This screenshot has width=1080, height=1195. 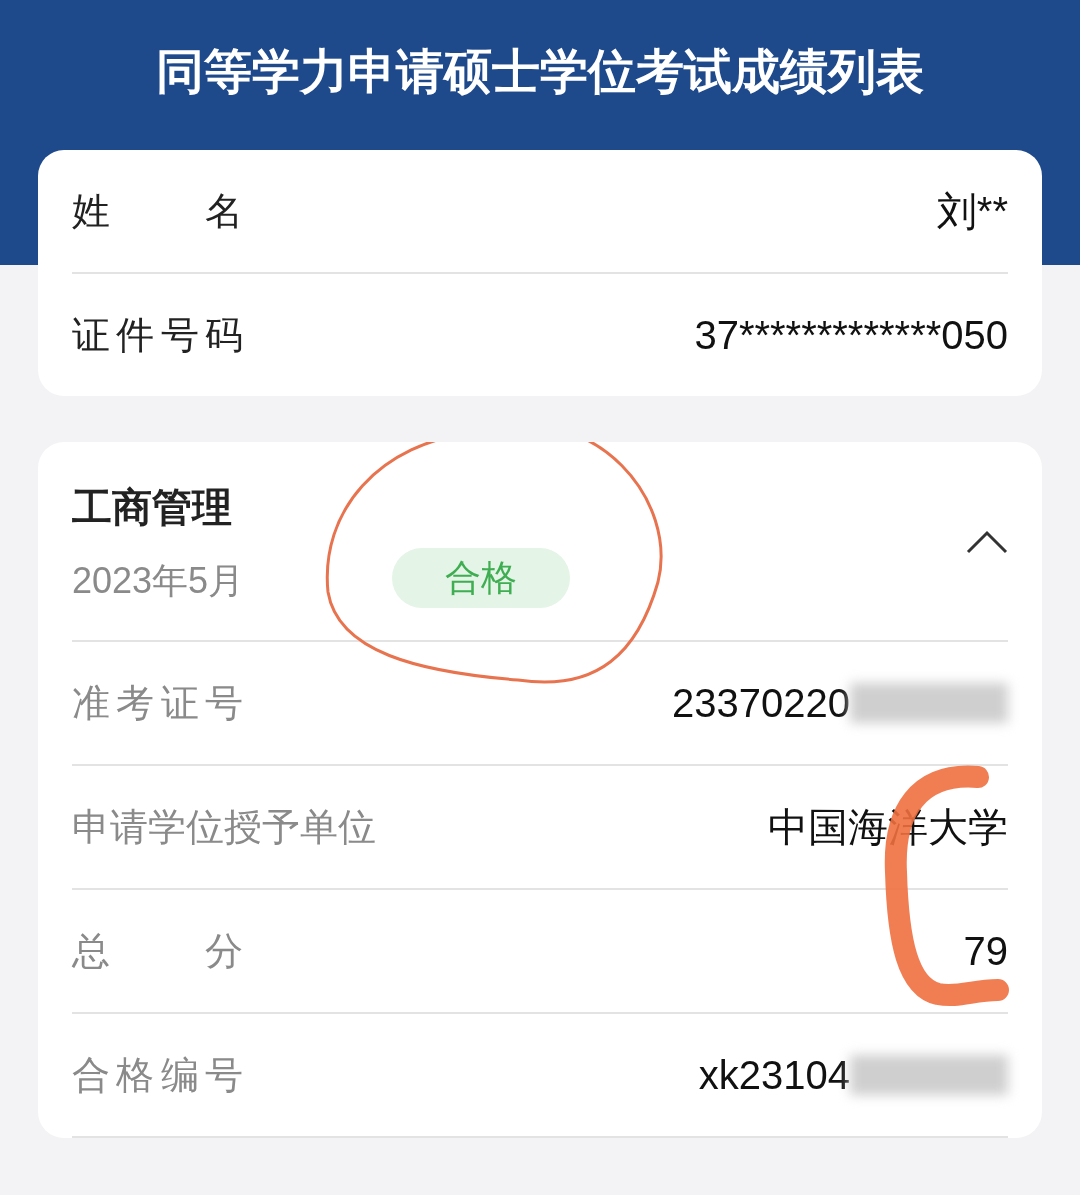 What do you see at coordinates (774, 1075) in the screenshot?
I see `field-value: xk23104` at bounding box center [774, 1075].